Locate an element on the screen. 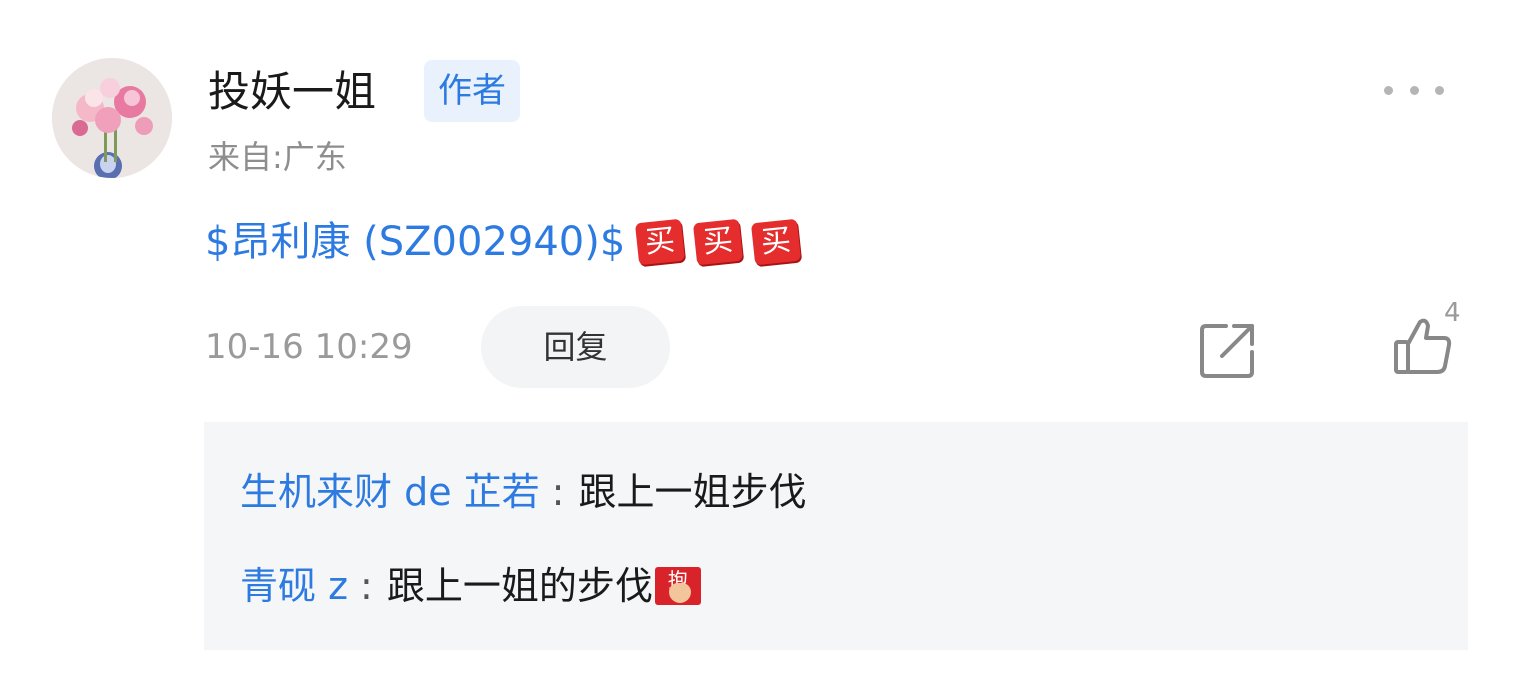  timestamp: 10-16 10:29 is located at coordinates (309, 347).